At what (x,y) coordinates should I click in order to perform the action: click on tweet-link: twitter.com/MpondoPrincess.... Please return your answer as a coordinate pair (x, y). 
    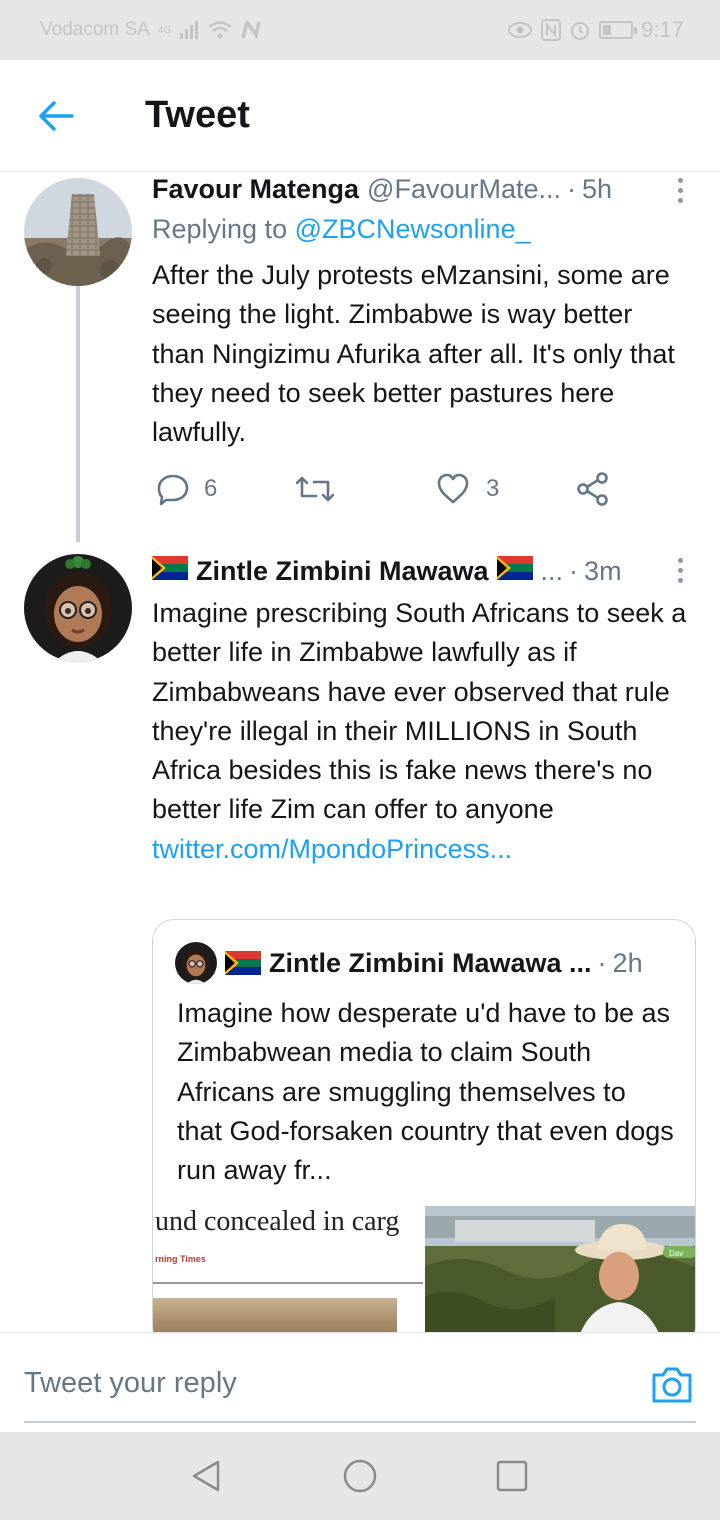
    Looking at the image, I should click on (332, 849).